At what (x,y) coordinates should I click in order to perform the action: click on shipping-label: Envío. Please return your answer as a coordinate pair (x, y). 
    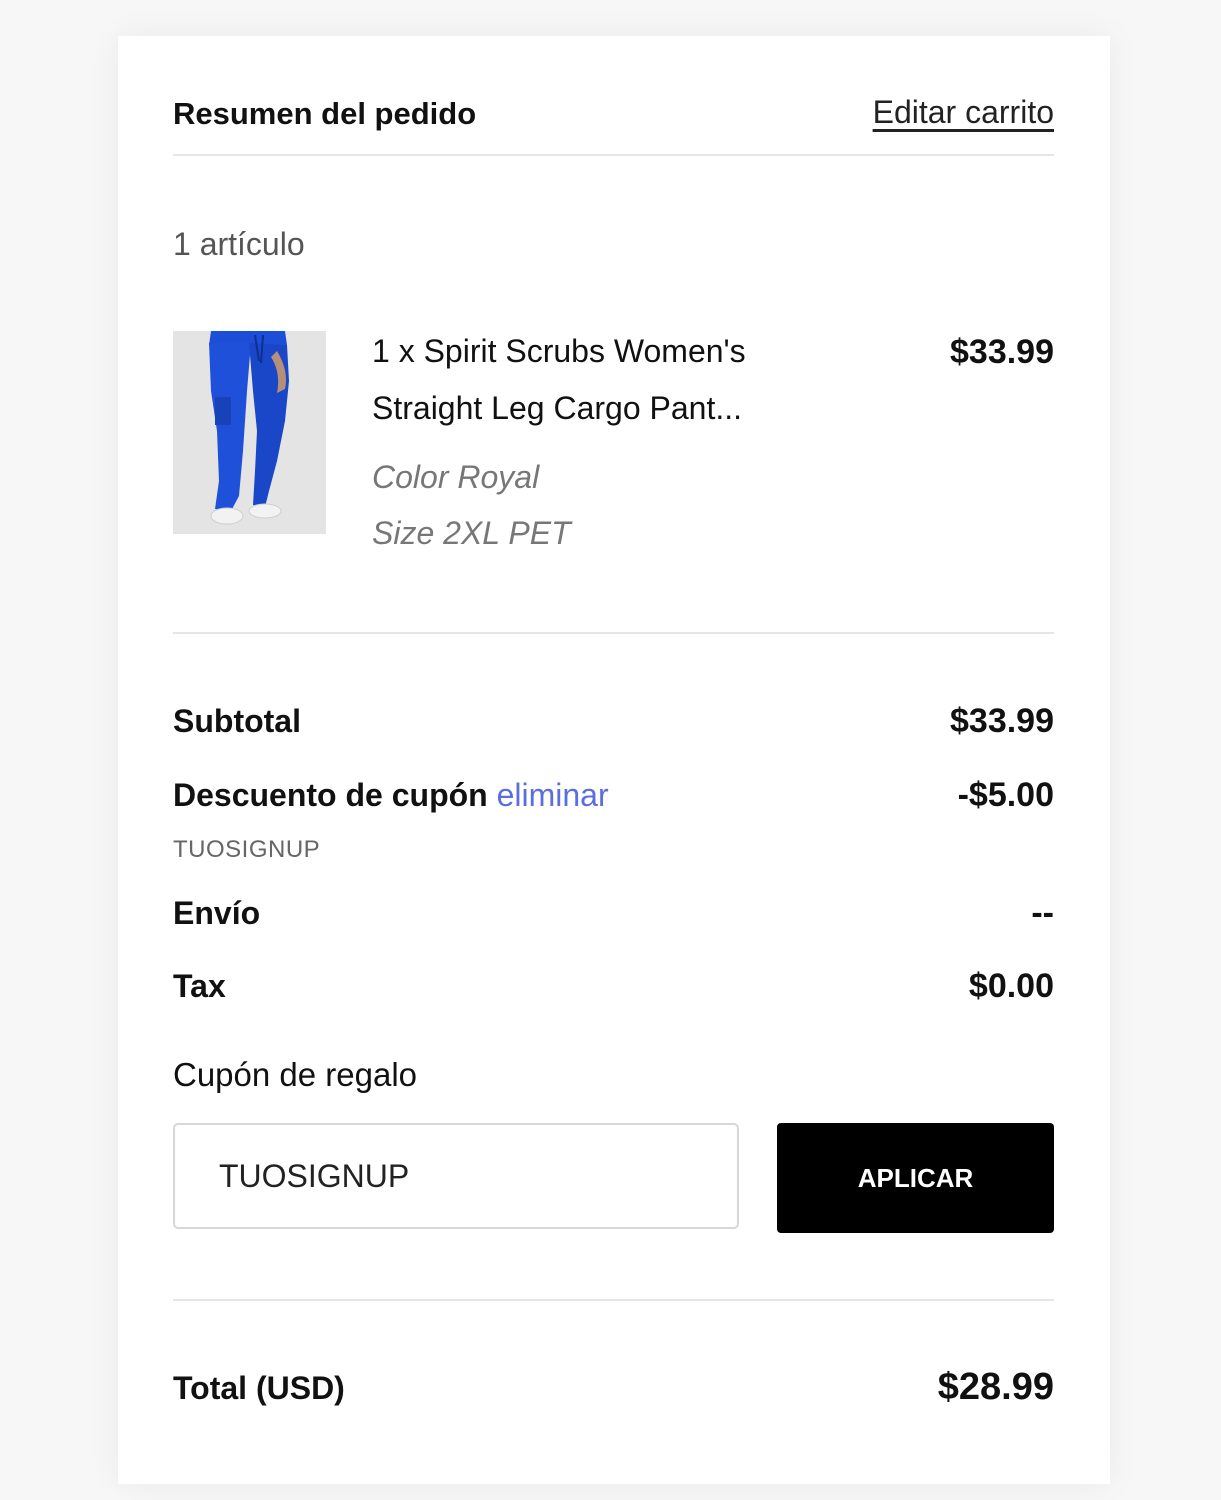
    Looking at the image, I should click on (217, 913).